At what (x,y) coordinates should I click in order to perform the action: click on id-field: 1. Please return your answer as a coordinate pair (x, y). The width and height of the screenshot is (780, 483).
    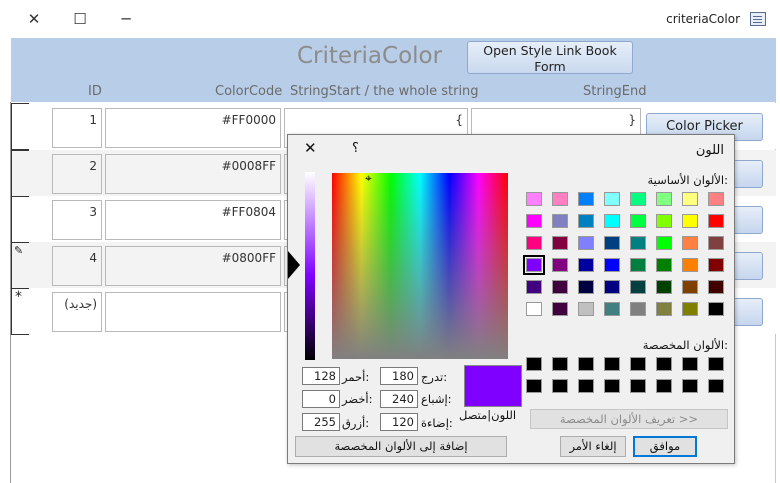
    Looking at the image, I should click on (77, 128).